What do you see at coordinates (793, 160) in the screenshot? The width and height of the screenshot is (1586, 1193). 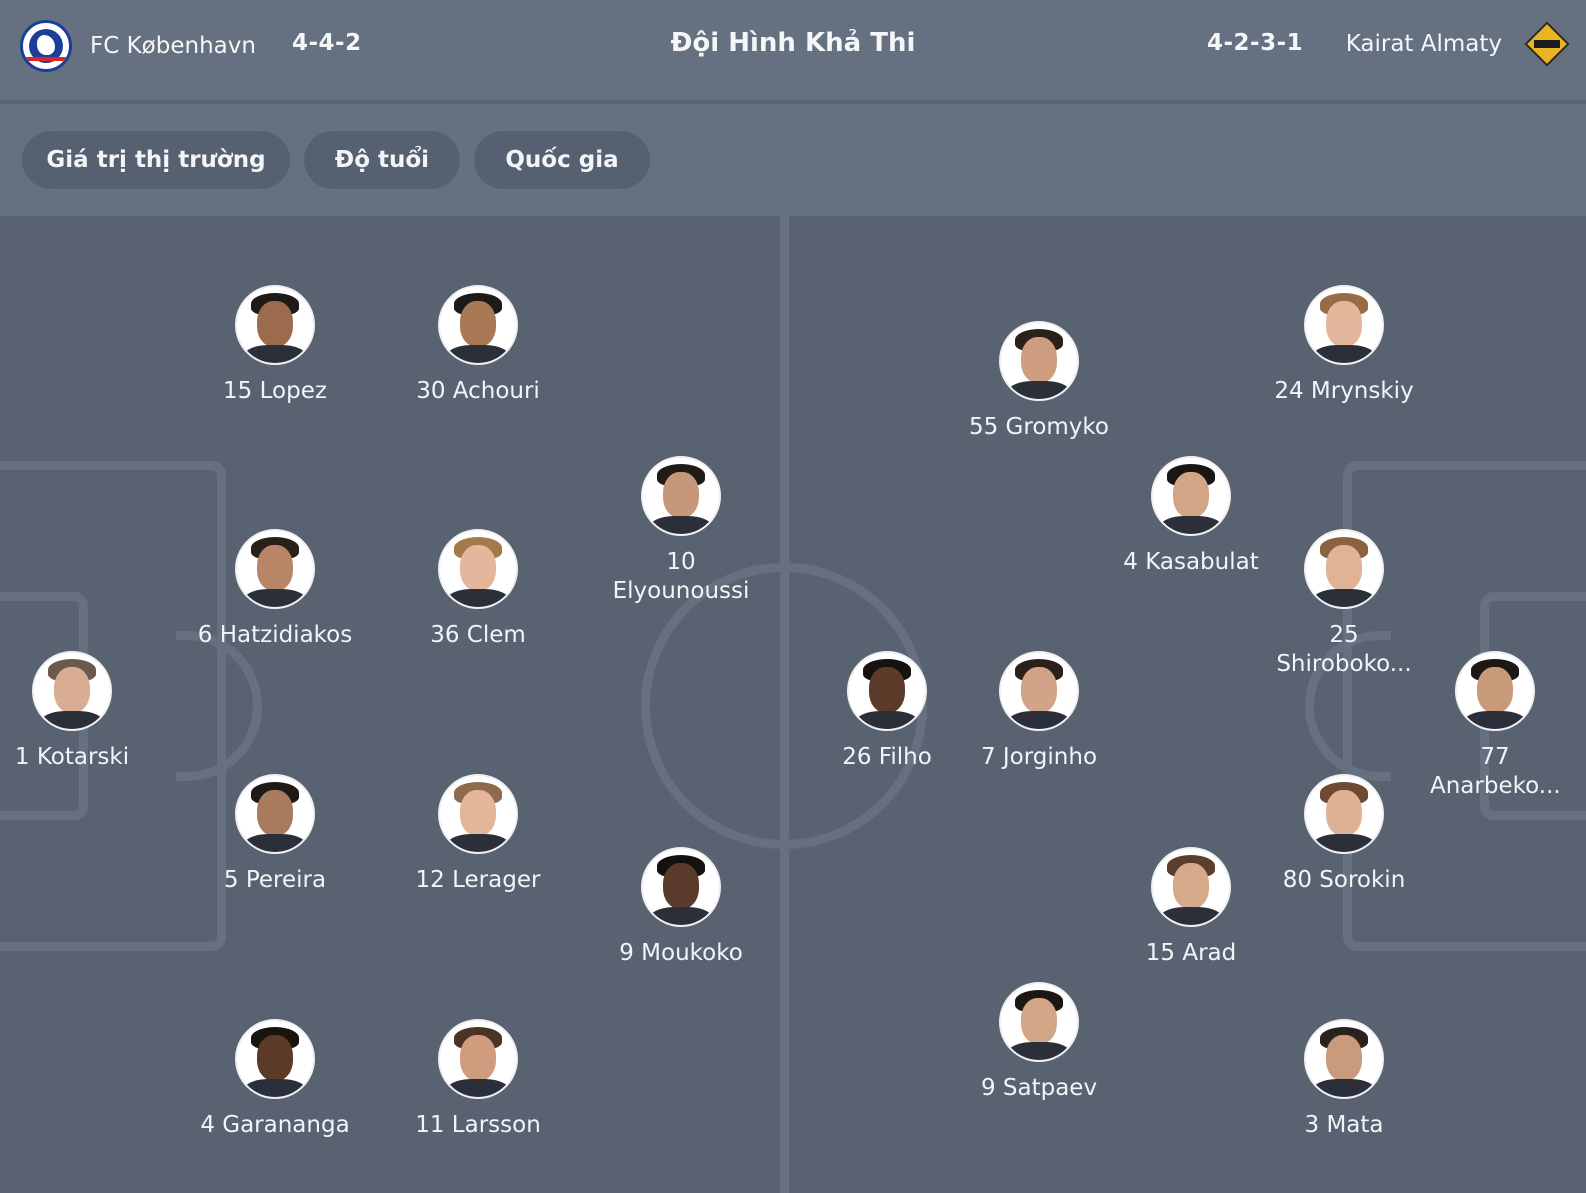 I see `filter-bar: Giá trị thị trường Độ tuổi Quốc gia` at bounding box center [793, 160].